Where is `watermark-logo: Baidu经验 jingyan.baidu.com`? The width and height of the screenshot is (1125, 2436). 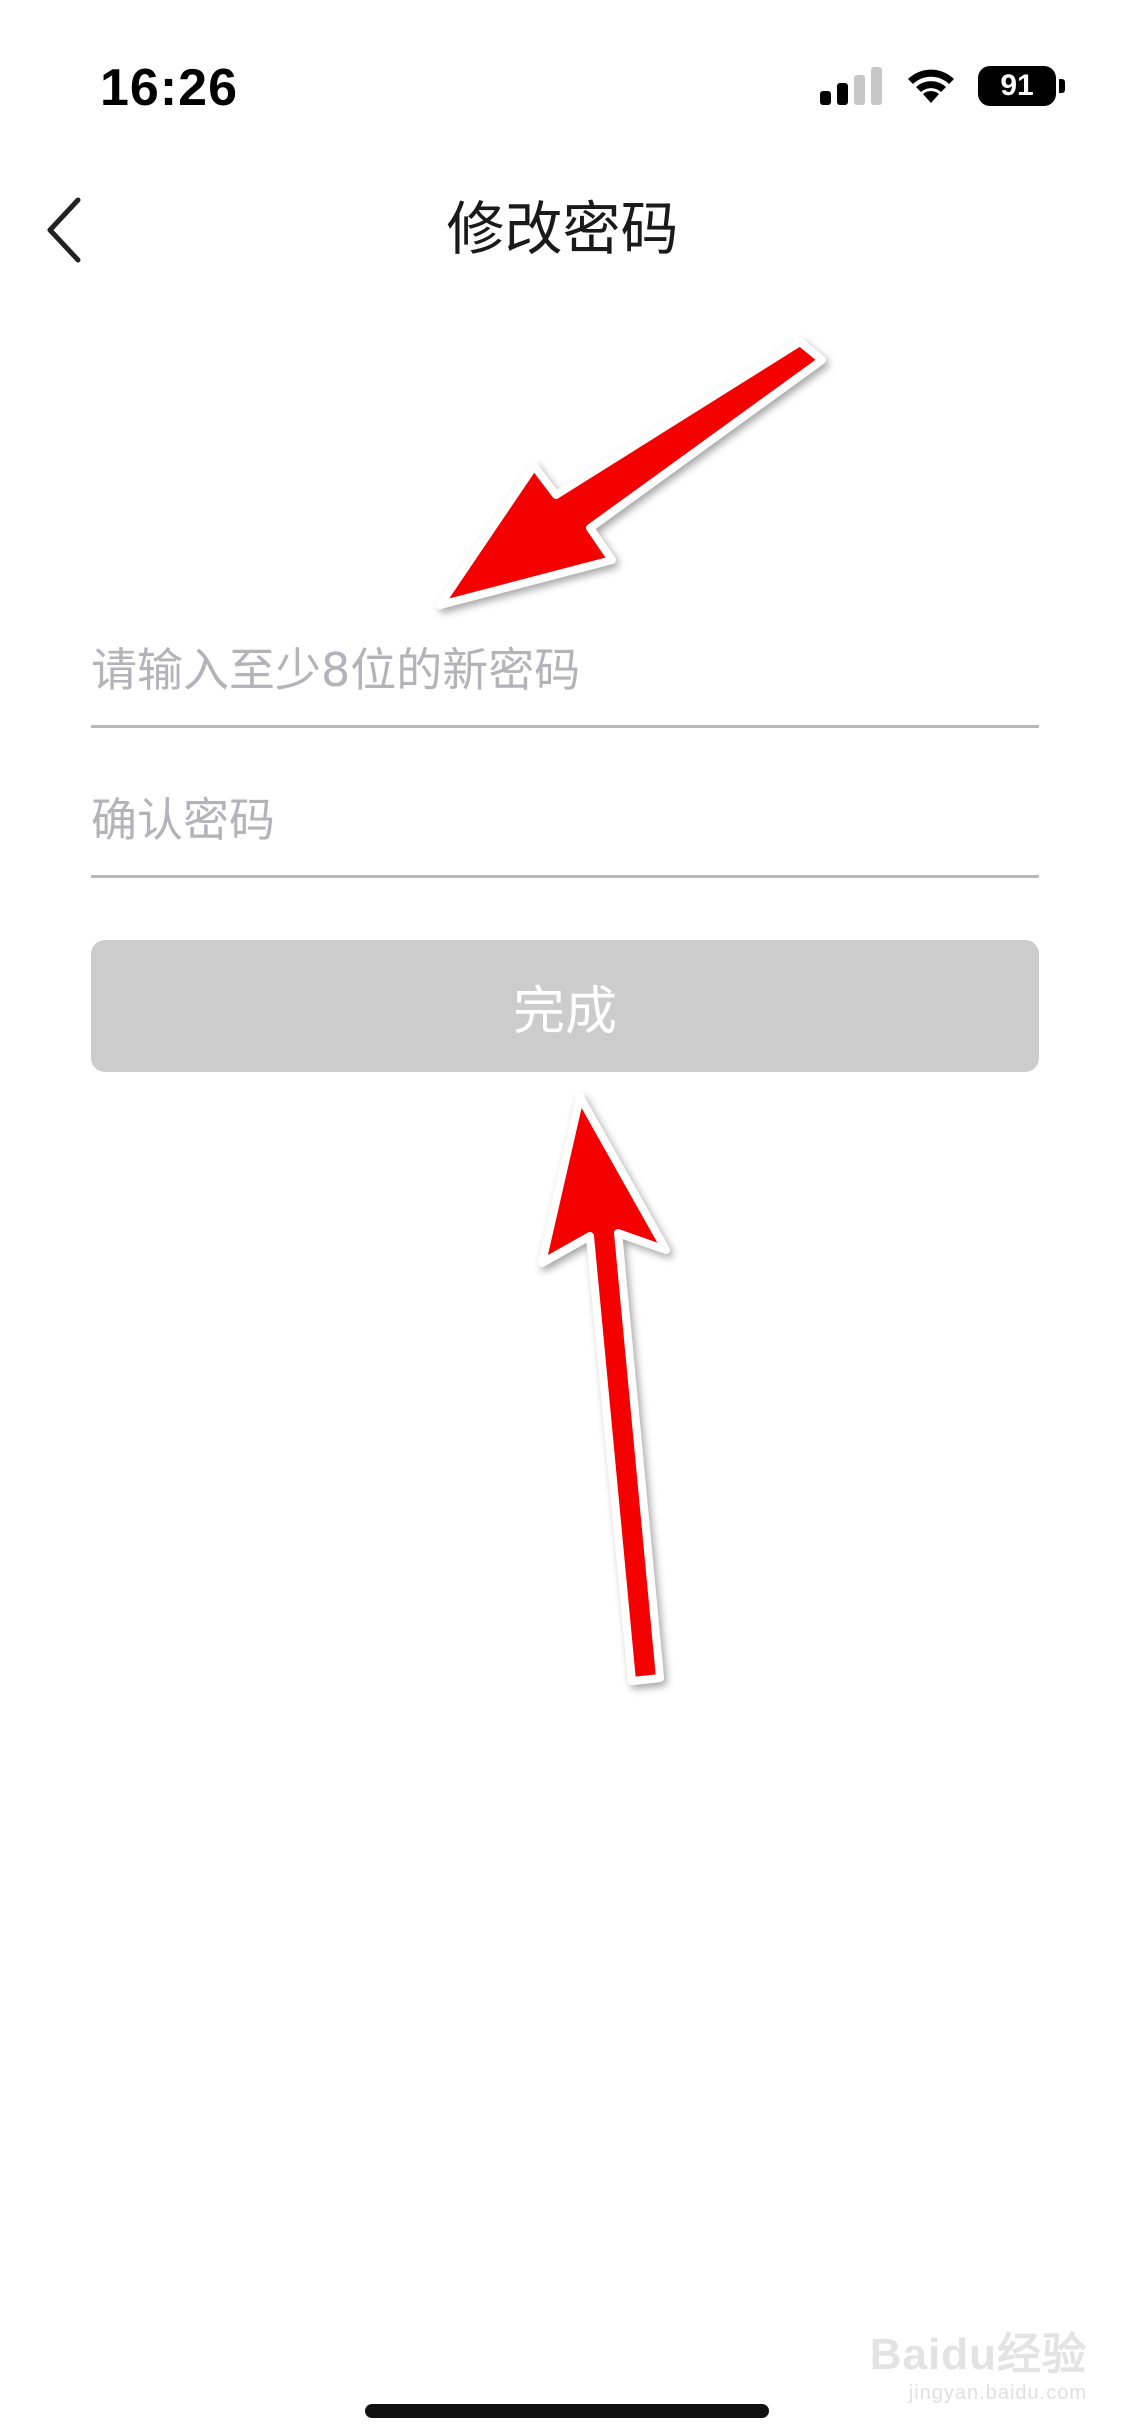
watermark-logo: Baidu经验 jingyan.baidu.com is located at coordinates (978, 2361).